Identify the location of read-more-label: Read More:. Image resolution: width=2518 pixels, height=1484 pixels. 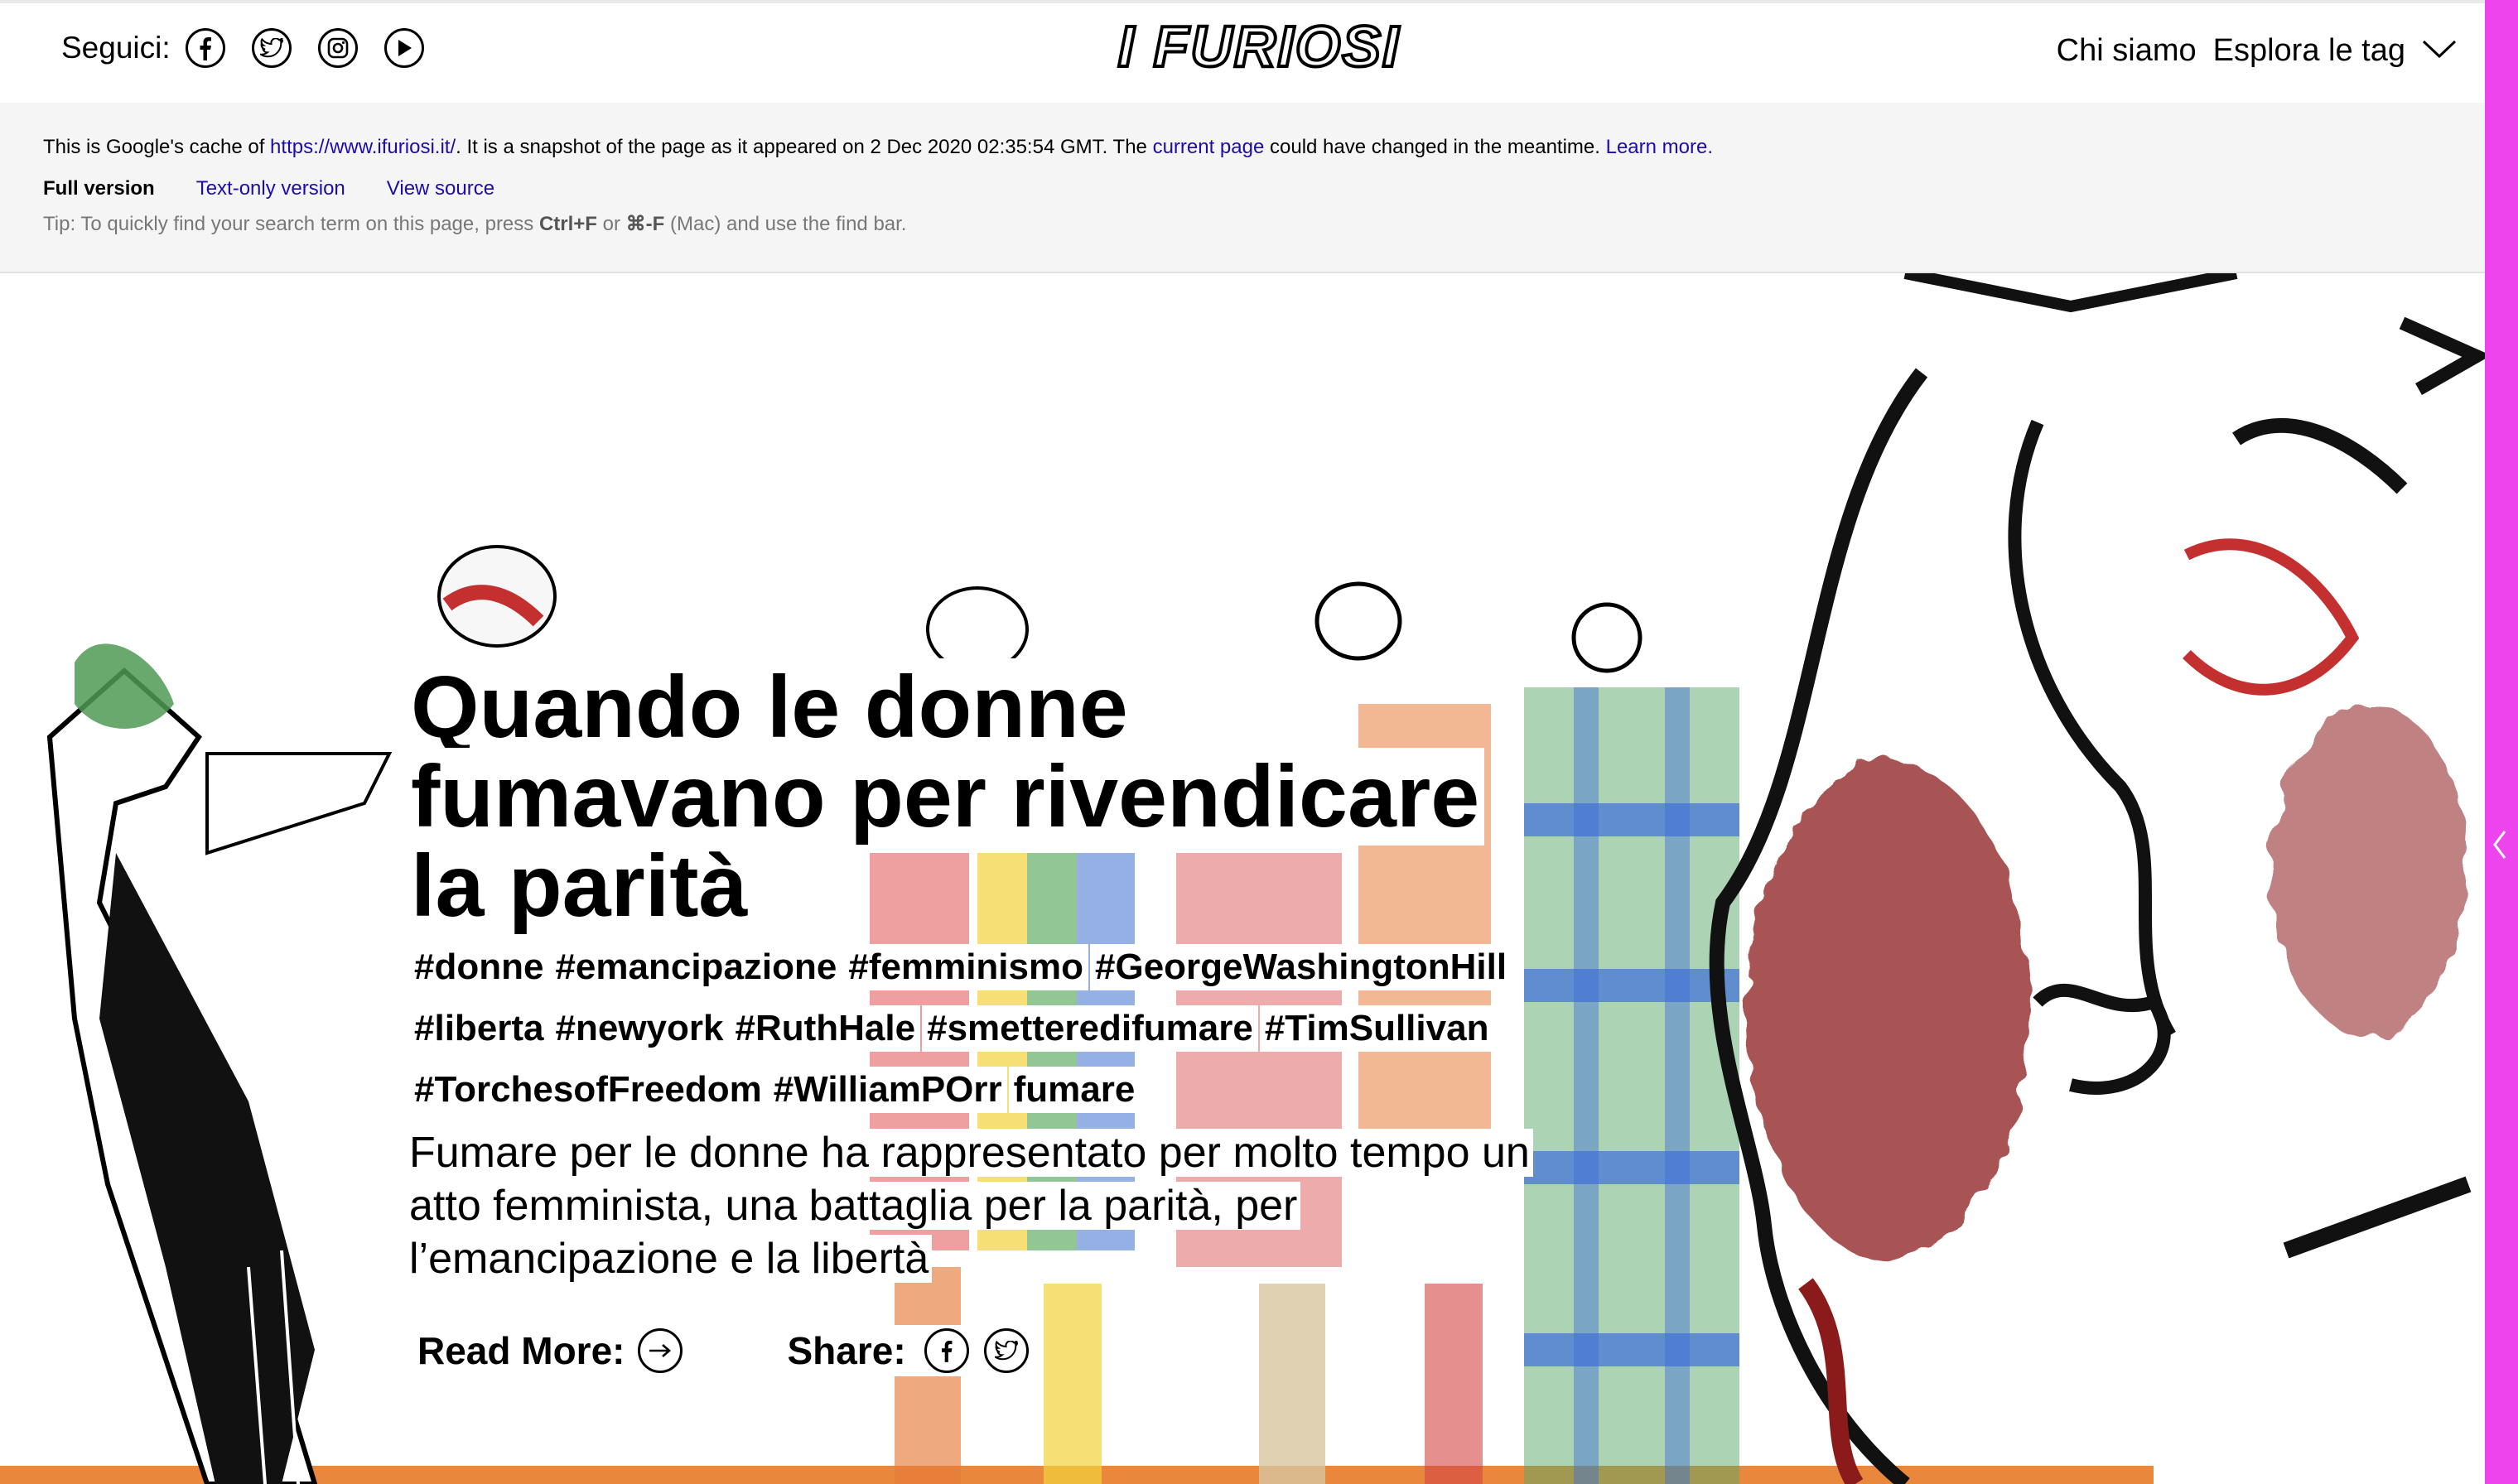
(521, 1350).